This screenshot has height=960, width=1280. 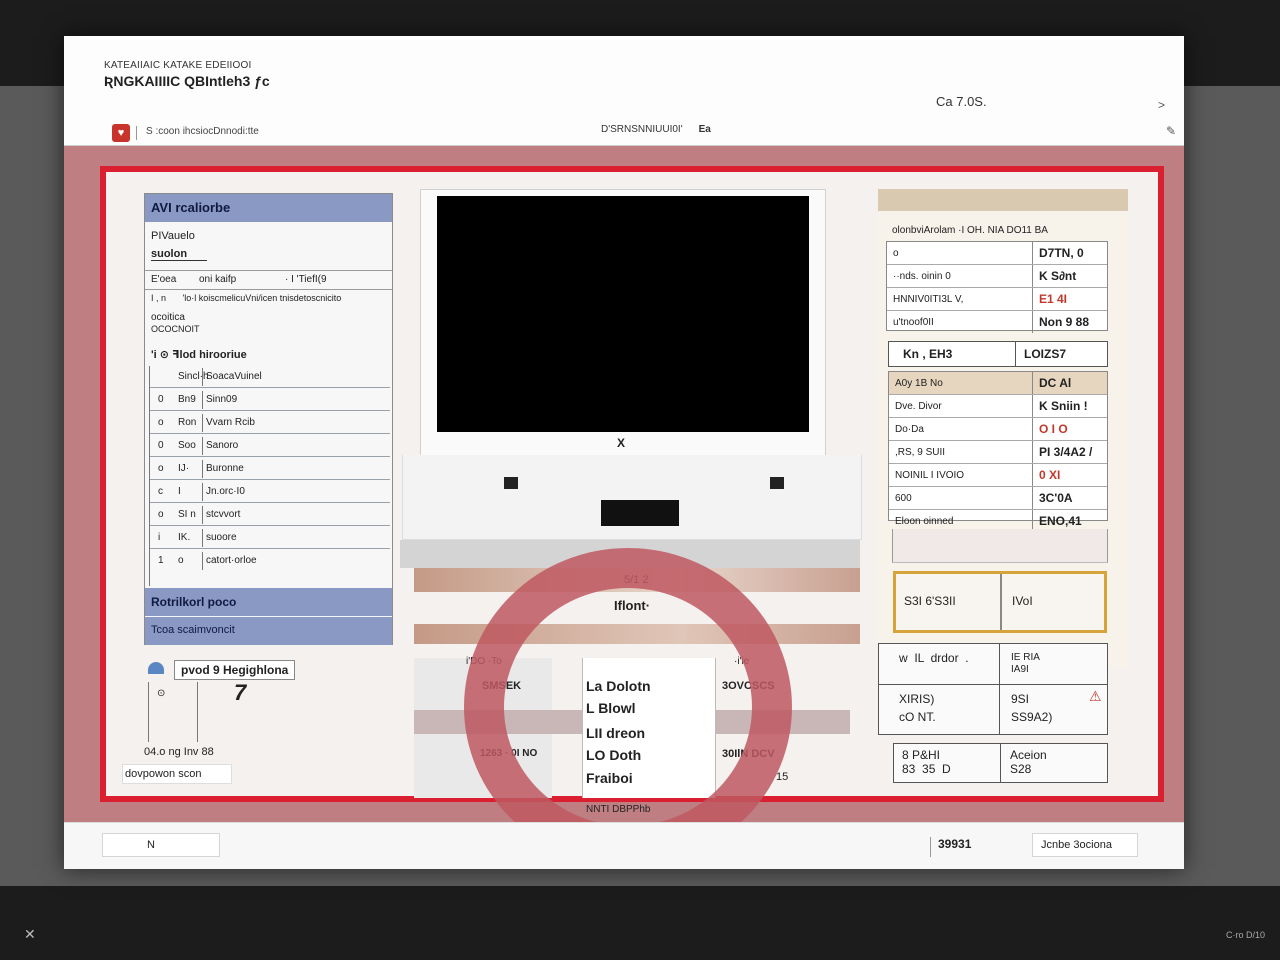 What do you see at coordinates (159, 537) in the screenshot?
I see `list-item-marker: i` at bounding box center [159, 537].